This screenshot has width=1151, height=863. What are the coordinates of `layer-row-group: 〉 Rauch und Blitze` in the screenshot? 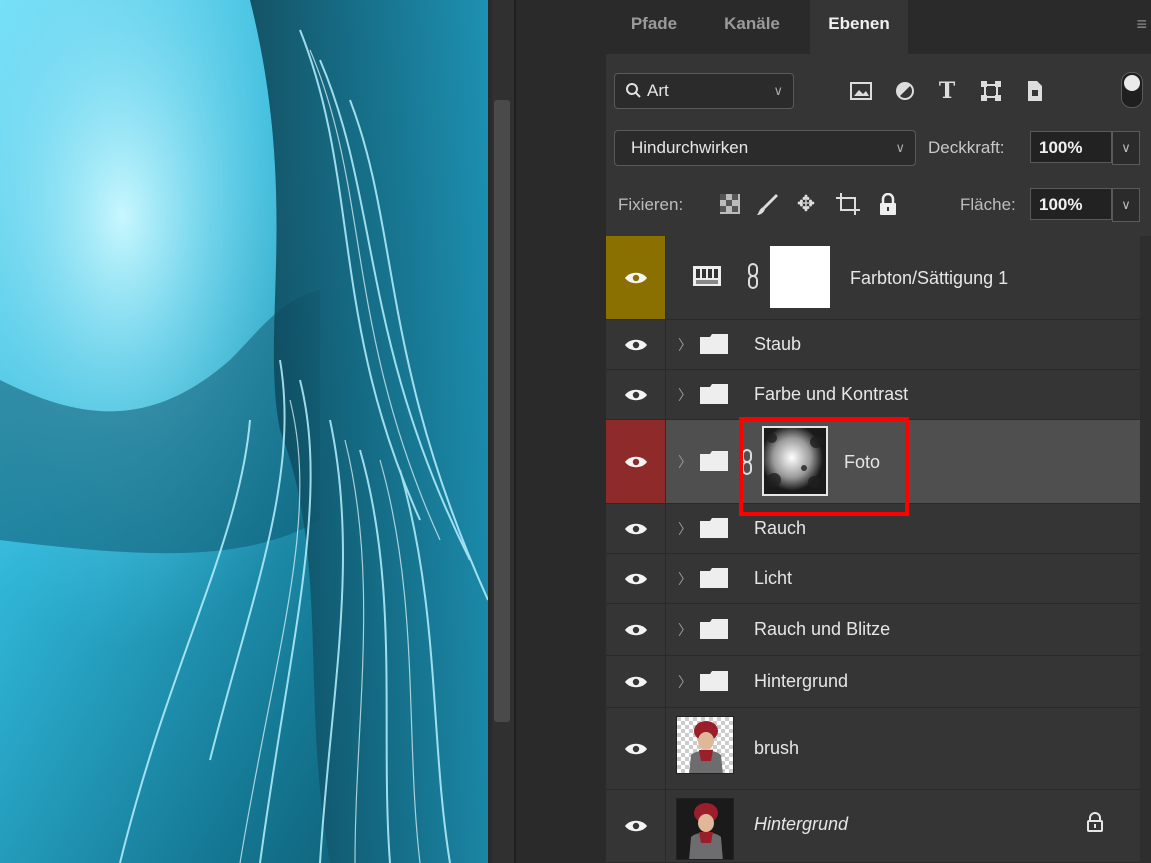 It's located at (878, 630).